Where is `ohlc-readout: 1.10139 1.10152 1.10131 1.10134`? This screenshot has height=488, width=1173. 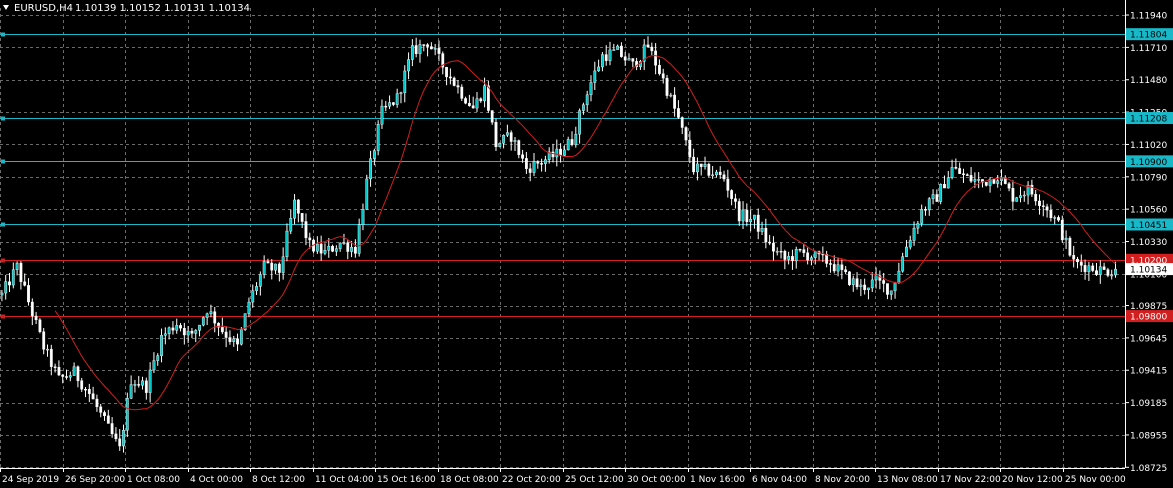
ohlc-readout: 1.10139 1.10152 1.10131 1.10134 is located at coordinates (162, 8).